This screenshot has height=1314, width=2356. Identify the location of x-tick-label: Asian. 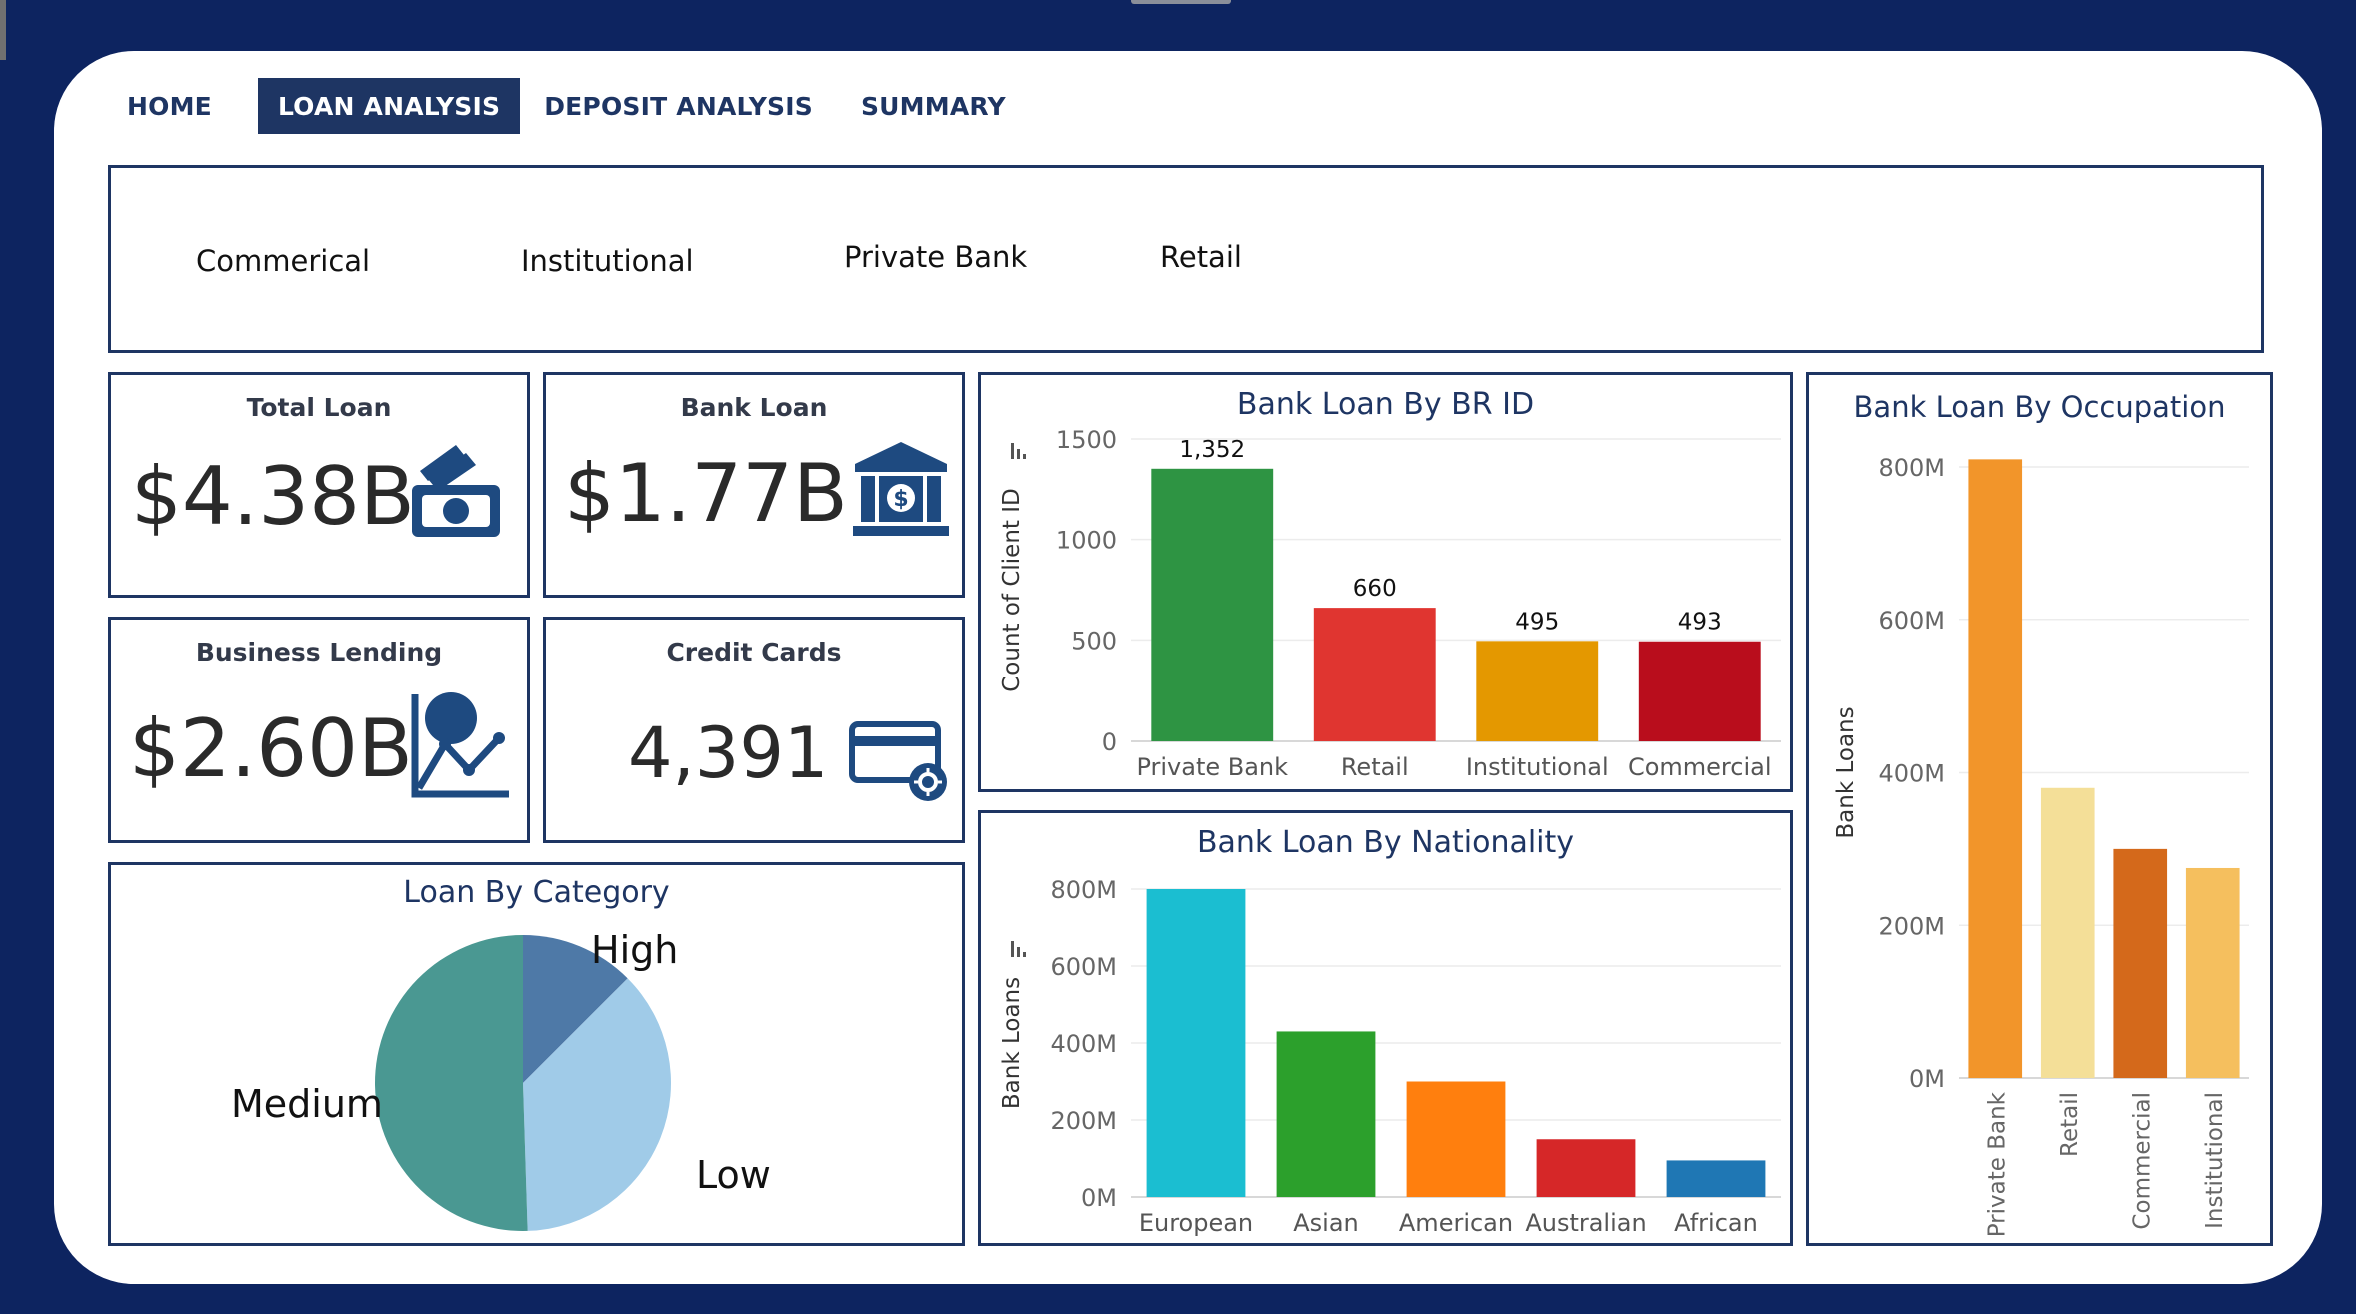
(1326, 1223).